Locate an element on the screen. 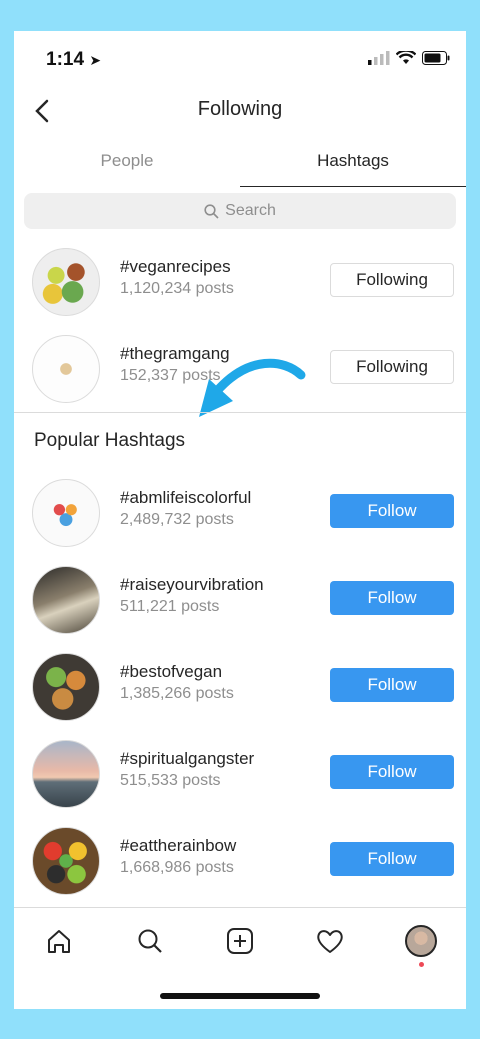  hashtag-name: #eattherainbow is located at coordinates (178, 845).